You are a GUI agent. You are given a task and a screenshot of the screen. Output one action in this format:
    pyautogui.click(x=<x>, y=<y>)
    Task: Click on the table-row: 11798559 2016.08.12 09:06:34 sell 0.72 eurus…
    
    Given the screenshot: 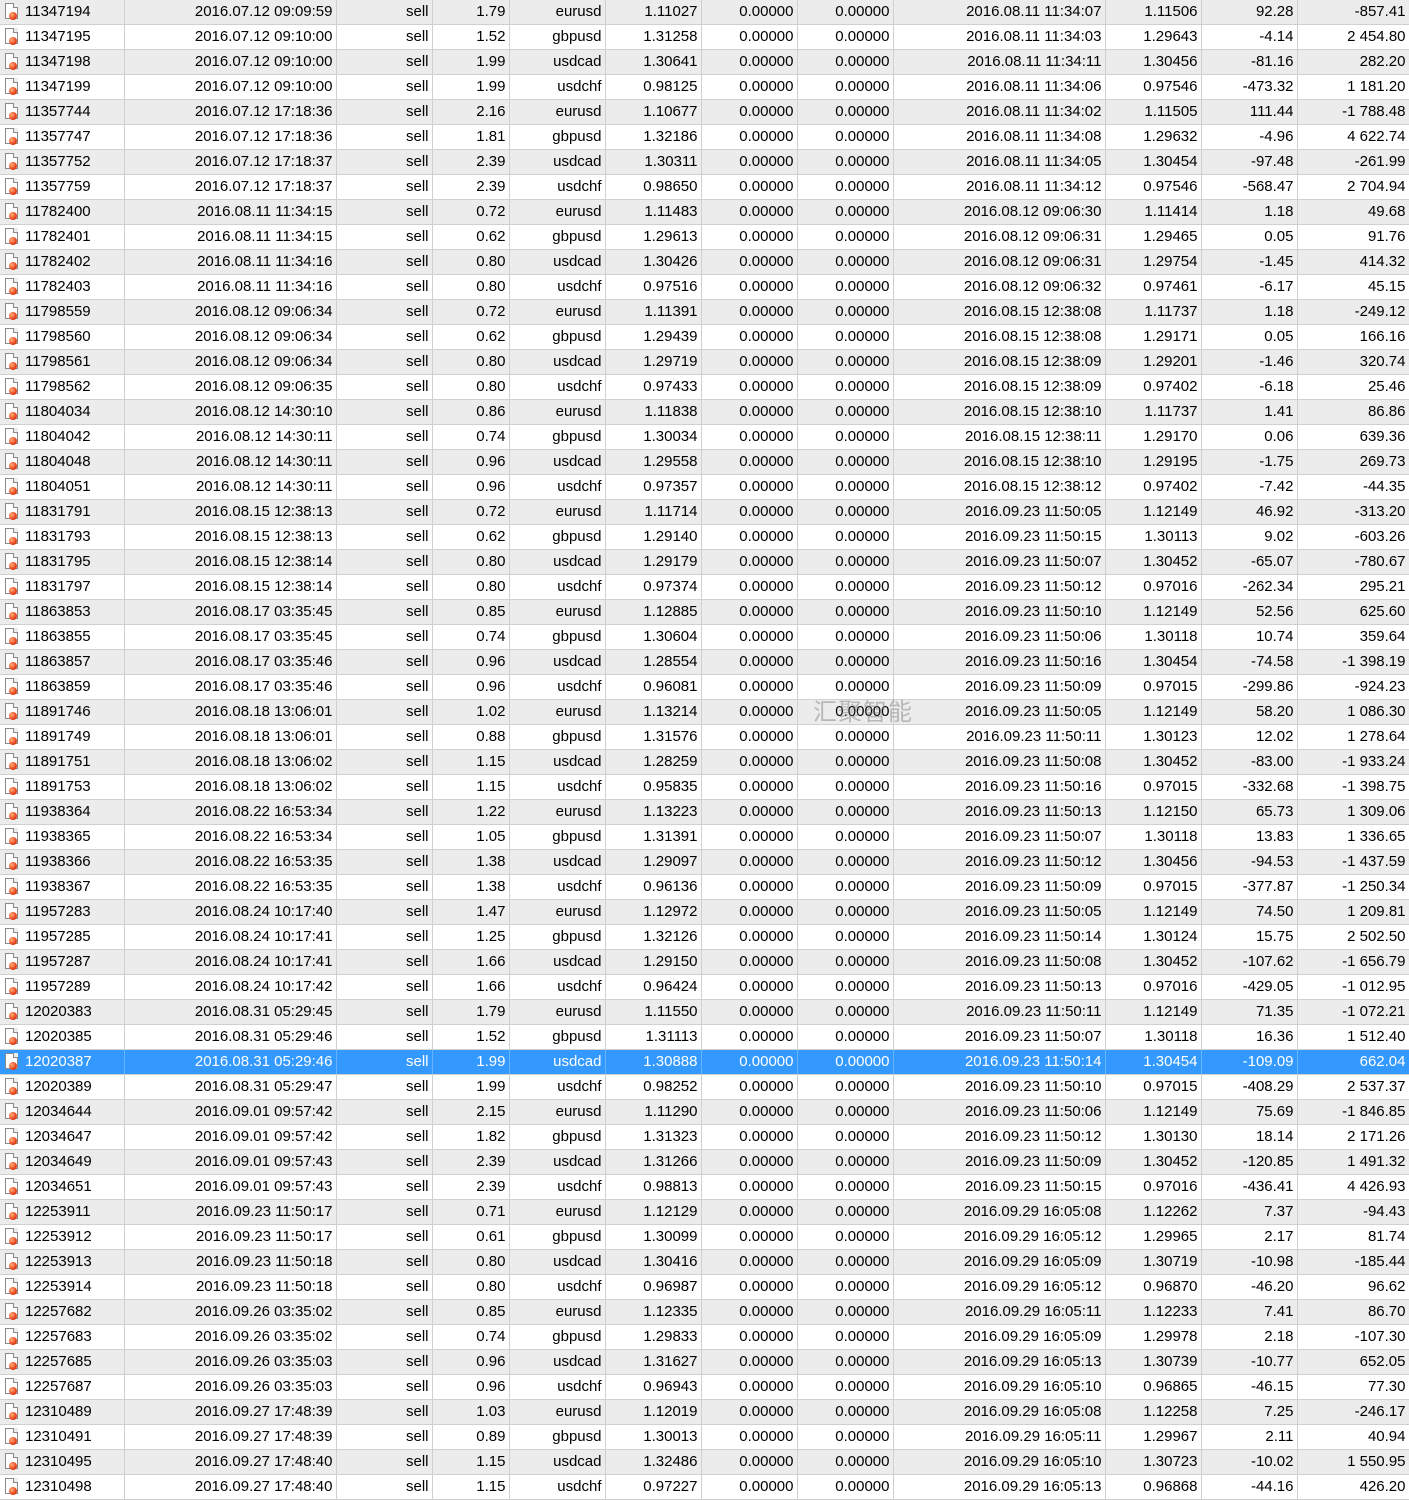 What is the action you would take?
    pyautogui.click(x=704, y=312)
    